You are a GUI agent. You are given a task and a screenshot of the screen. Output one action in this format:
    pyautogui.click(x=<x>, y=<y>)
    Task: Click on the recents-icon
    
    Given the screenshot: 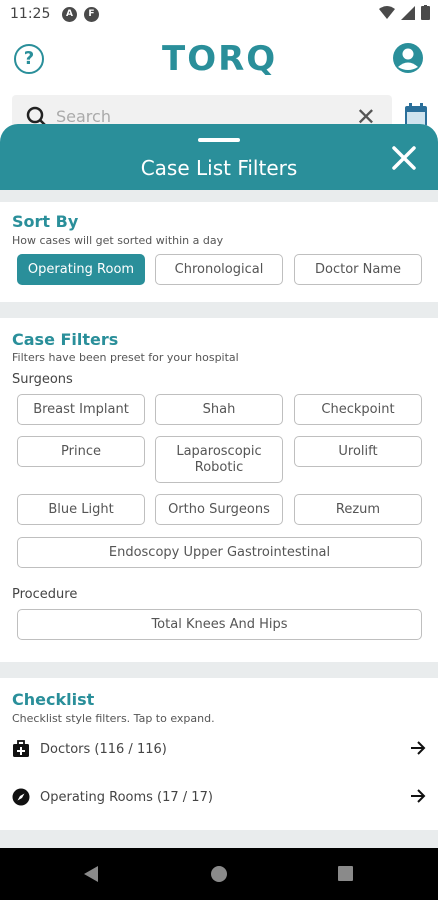 What is the action you would take?
    pyautogui.click(x=345, y=873)
    